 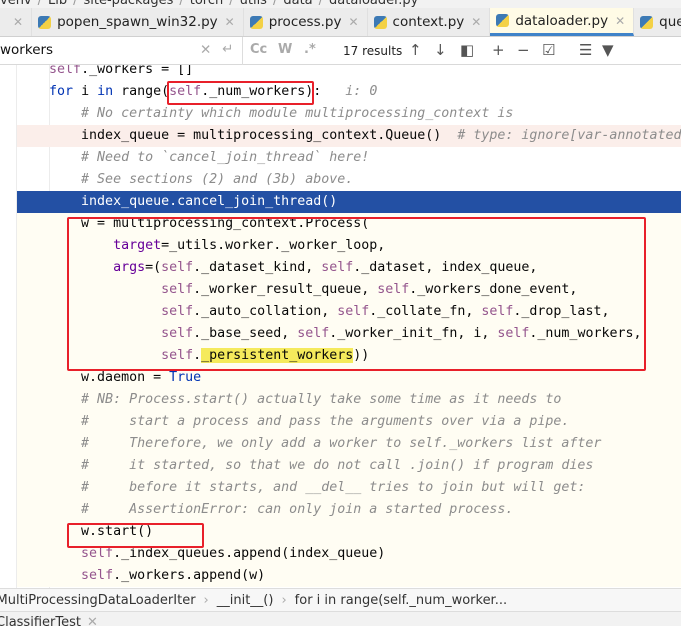 I want to click on code-token: for, so click(x=61, y=91).